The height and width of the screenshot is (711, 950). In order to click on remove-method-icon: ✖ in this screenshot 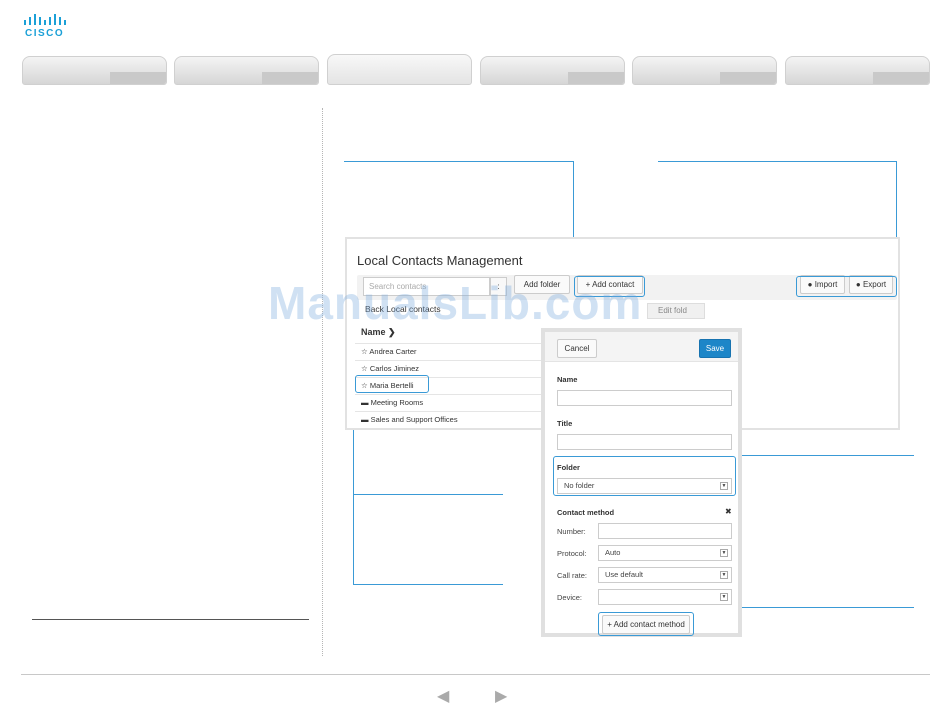, I will do `click(728, 511)`.